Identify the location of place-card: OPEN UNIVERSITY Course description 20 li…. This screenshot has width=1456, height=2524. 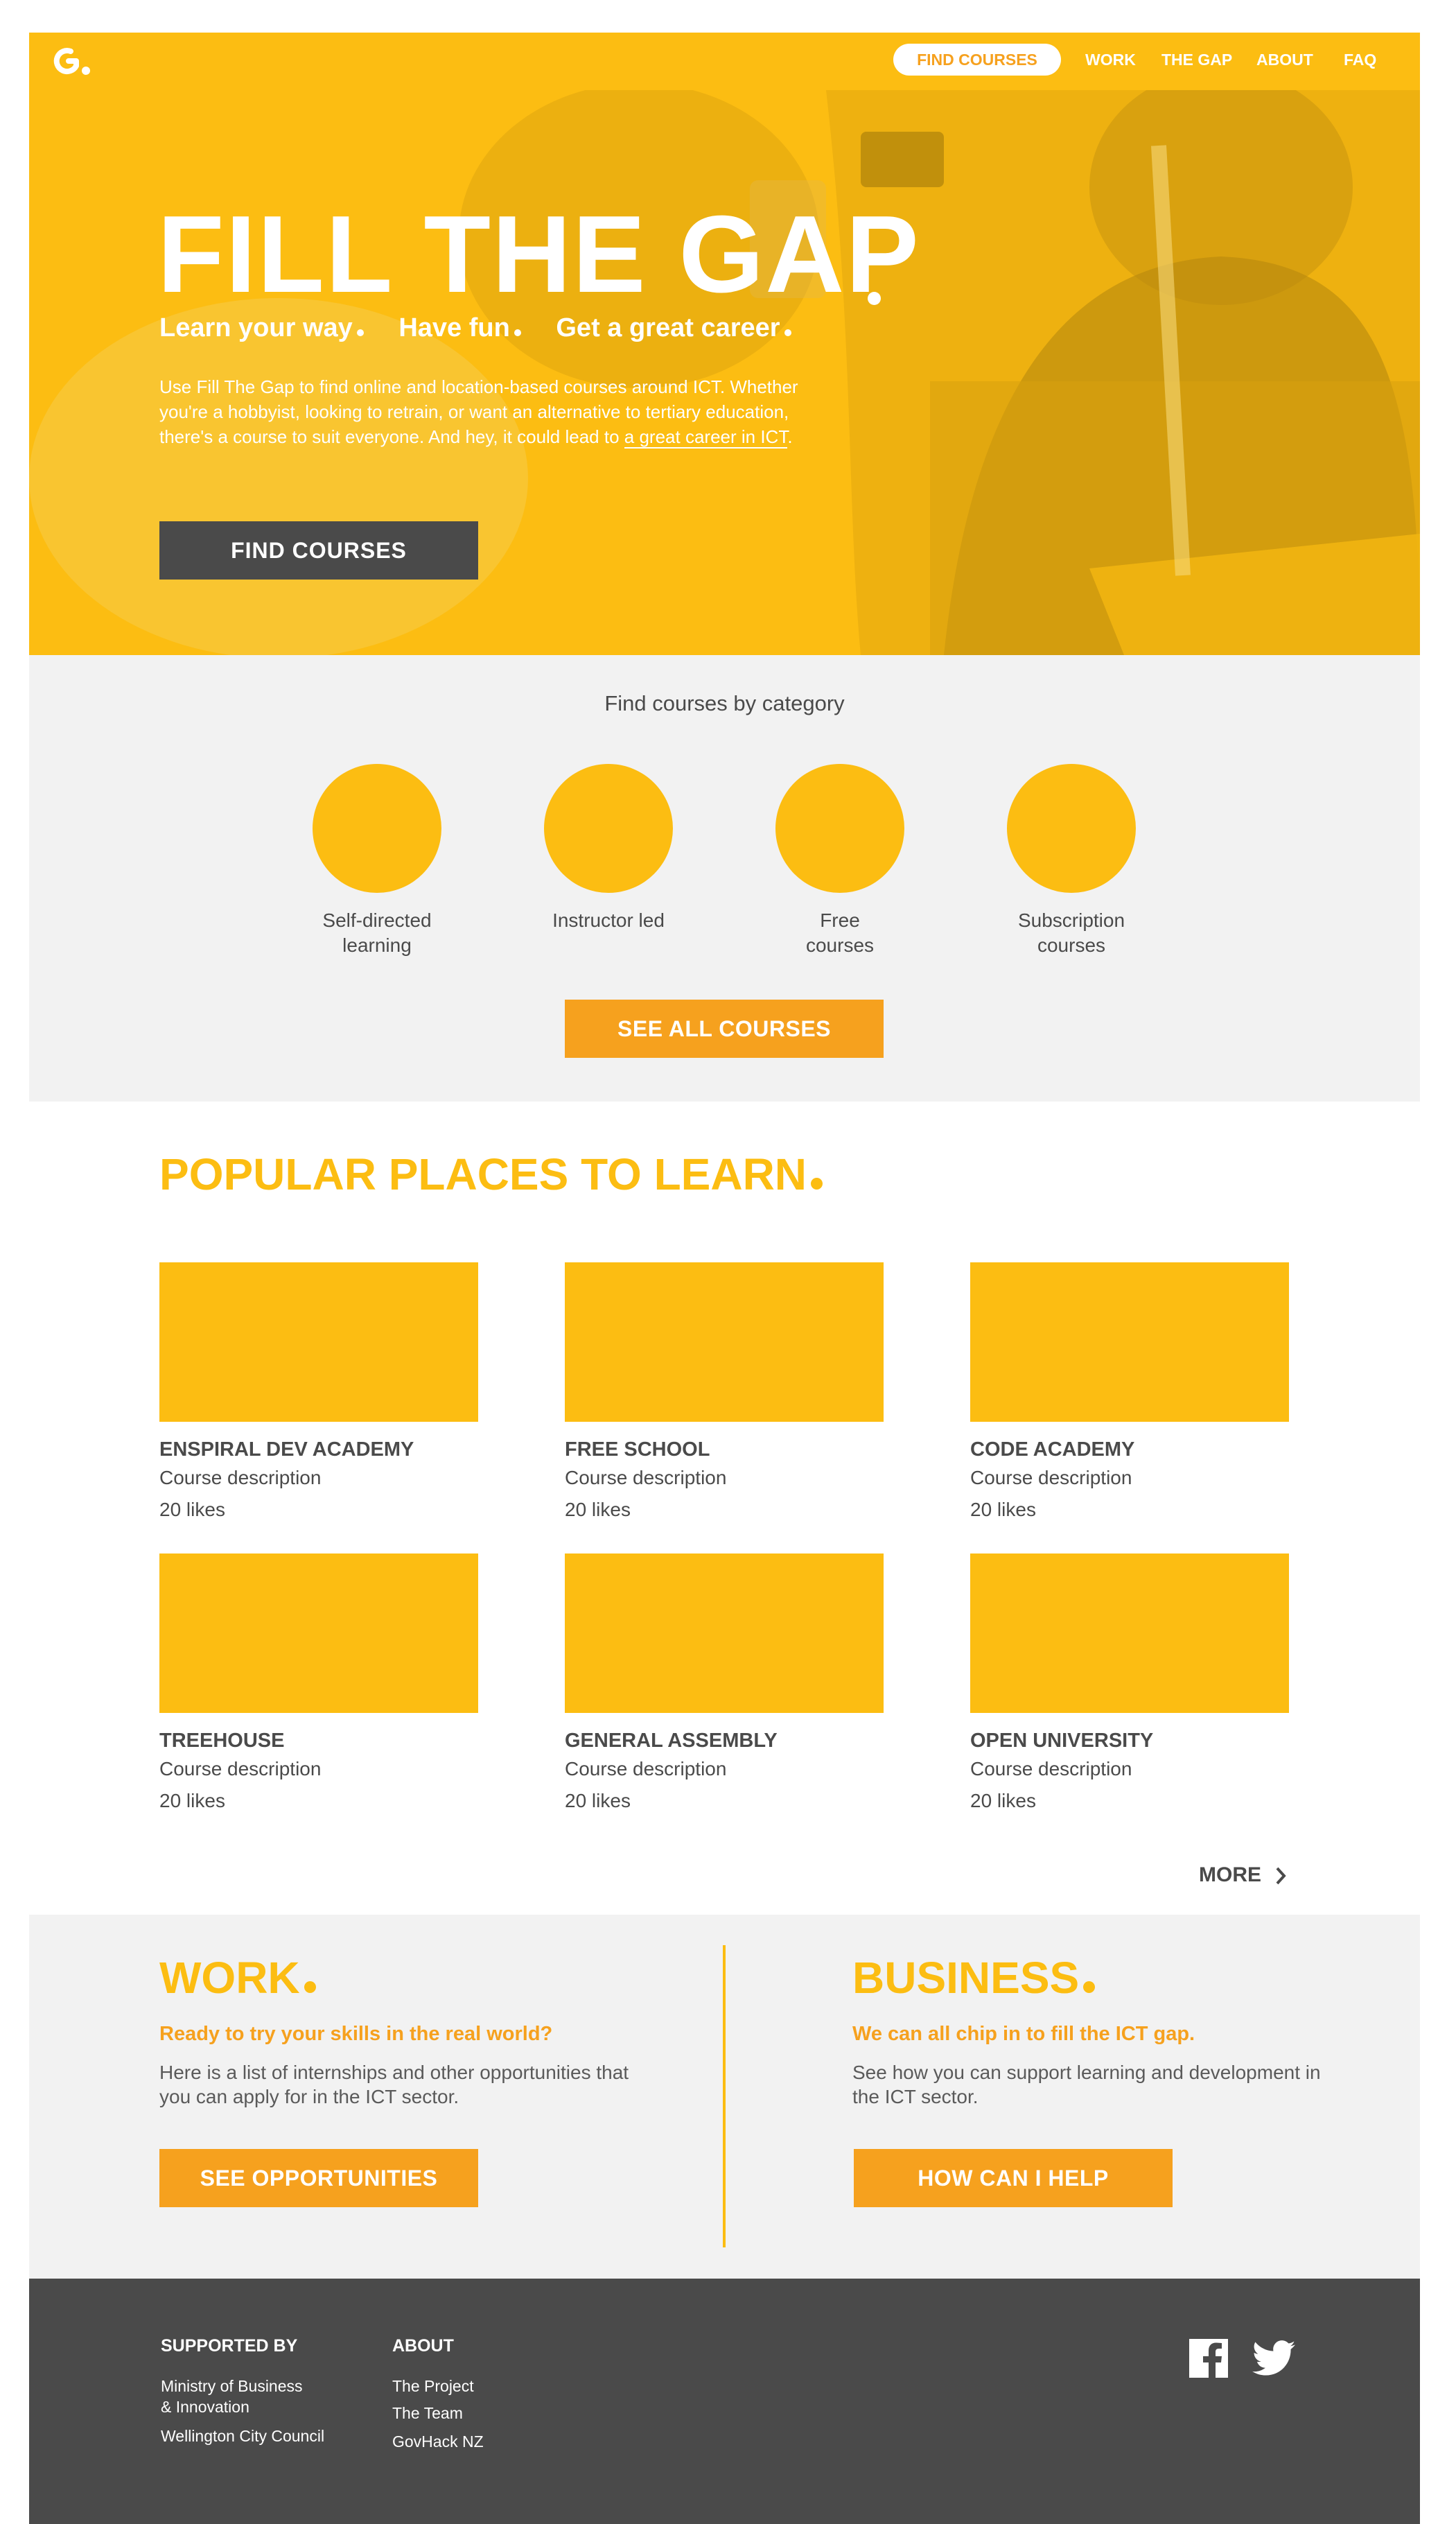
(1129, 1683).